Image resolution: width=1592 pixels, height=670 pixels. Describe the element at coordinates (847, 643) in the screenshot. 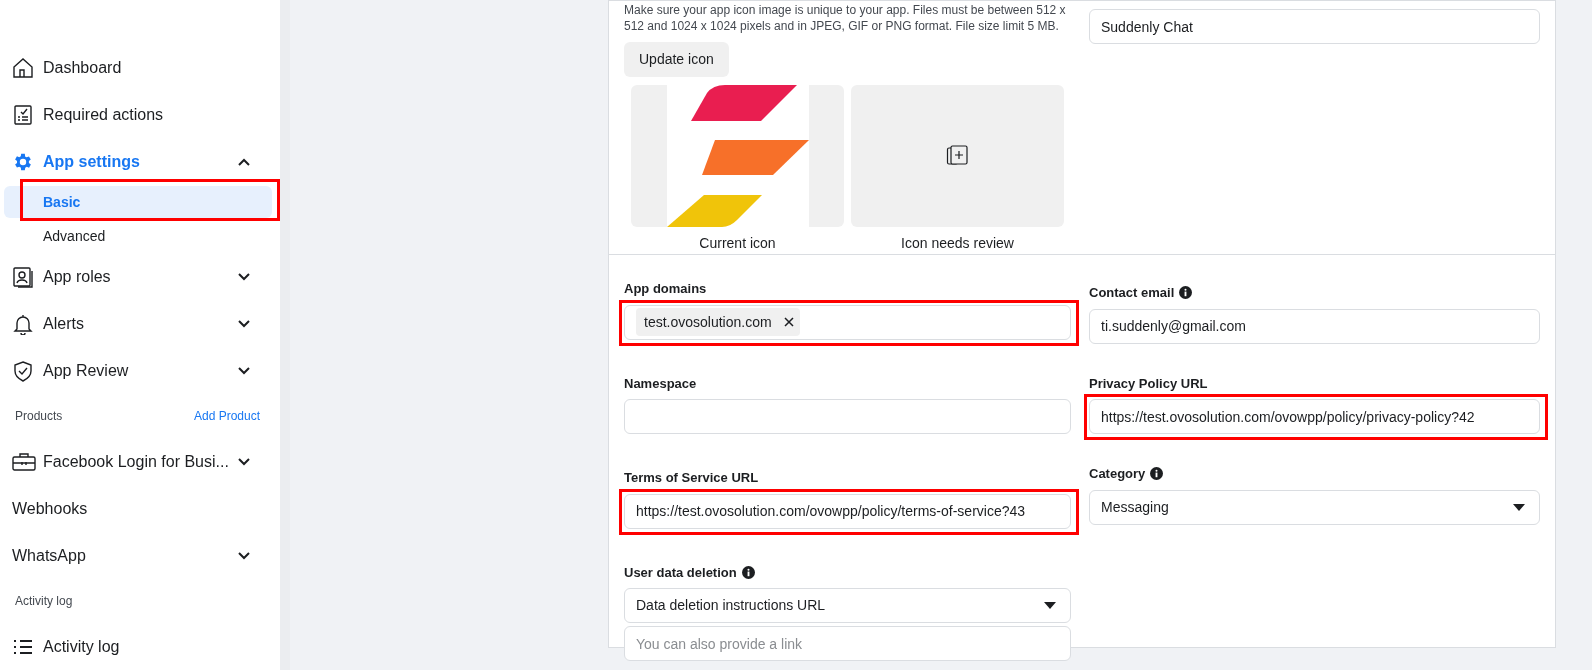

I see `link-field: You can also provide a link` at that location.